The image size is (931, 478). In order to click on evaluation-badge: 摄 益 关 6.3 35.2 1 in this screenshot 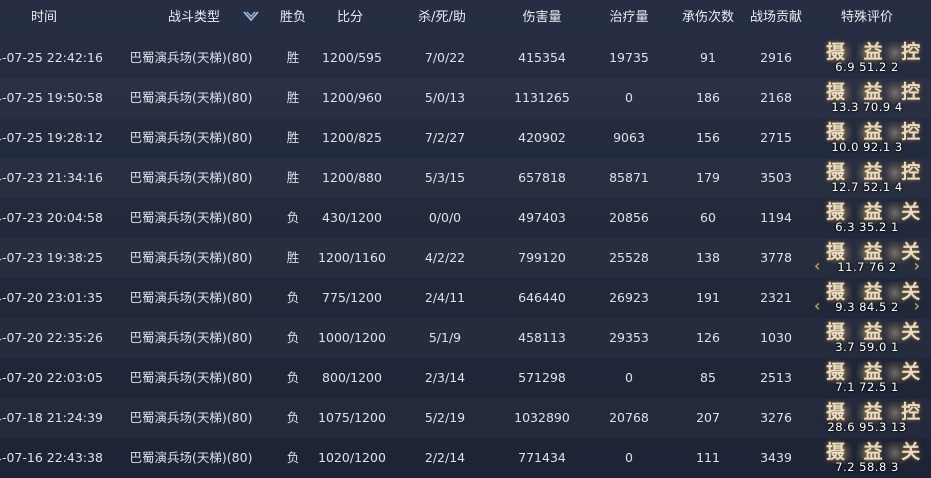, I will do `click(867, 218)`.